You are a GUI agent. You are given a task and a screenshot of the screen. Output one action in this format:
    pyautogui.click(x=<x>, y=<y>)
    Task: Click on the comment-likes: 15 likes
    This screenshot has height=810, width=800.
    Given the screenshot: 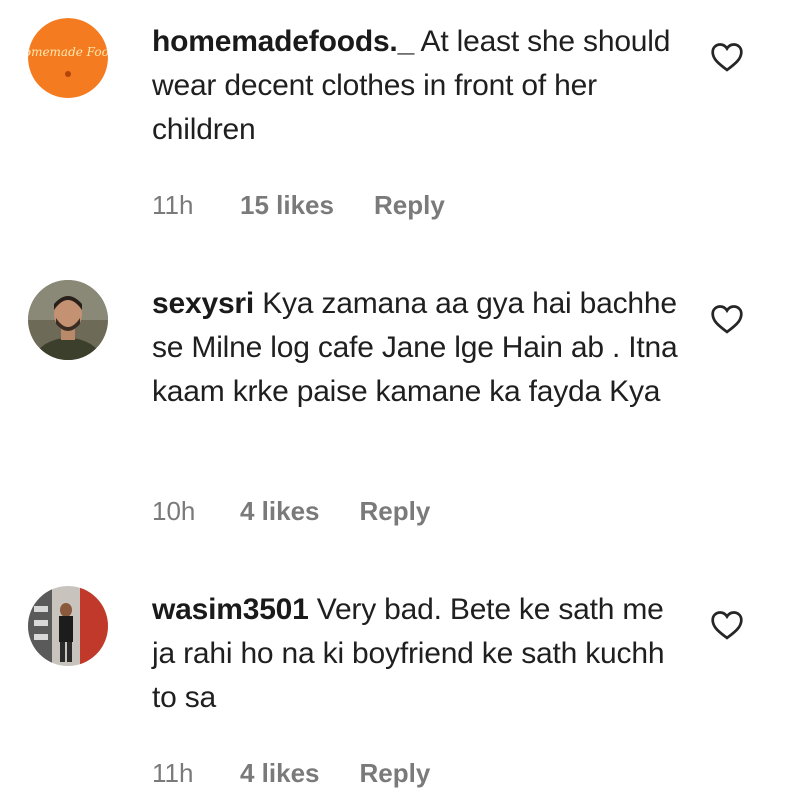 What is the action you would take?
    pyautogui.click(x=287, y=205)
    